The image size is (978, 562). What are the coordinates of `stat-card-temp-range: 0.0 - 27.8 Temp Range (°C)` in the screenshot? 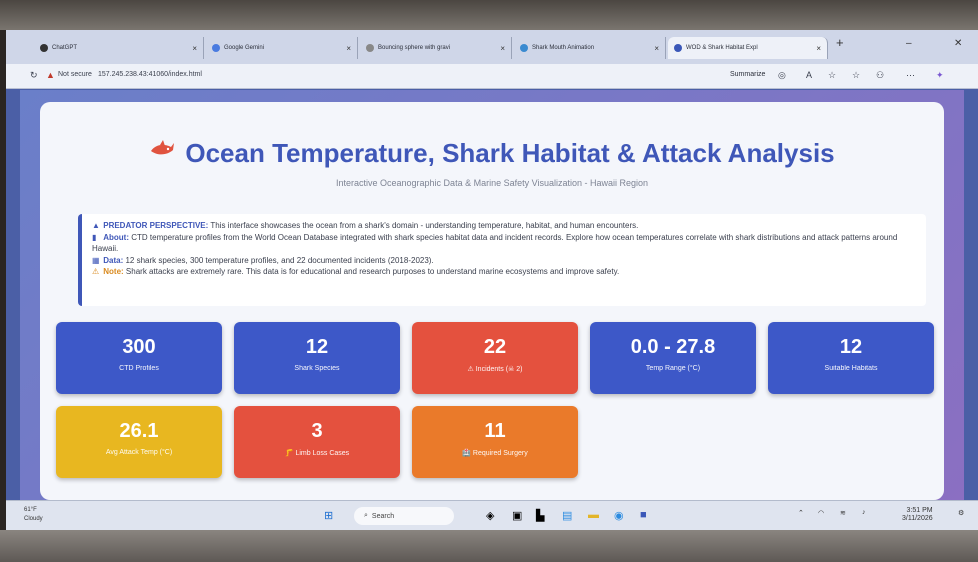 It's located at (673, 358).